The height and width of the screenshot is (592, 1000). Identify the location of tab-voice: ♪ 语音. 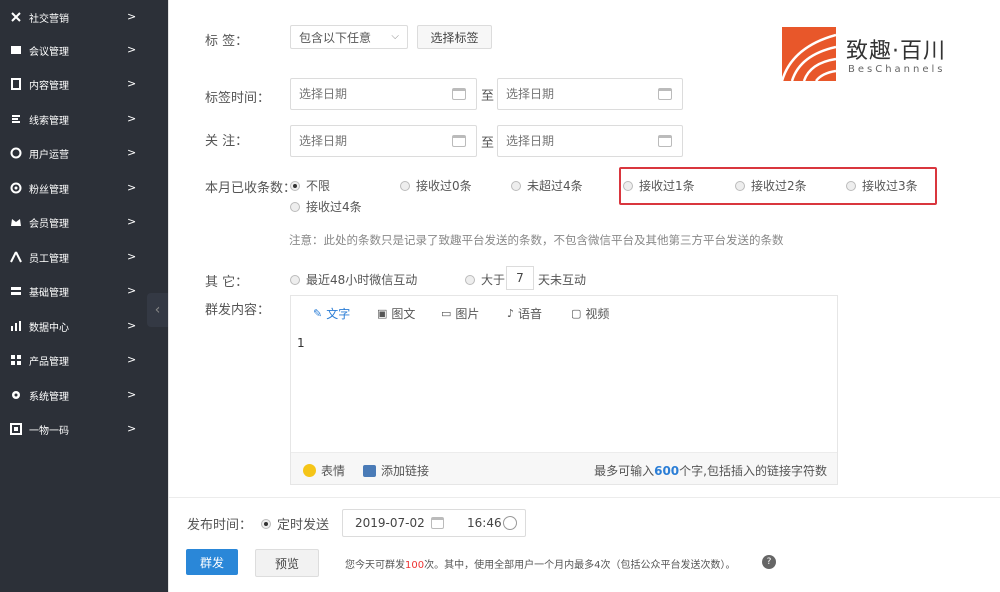
(524, 313).